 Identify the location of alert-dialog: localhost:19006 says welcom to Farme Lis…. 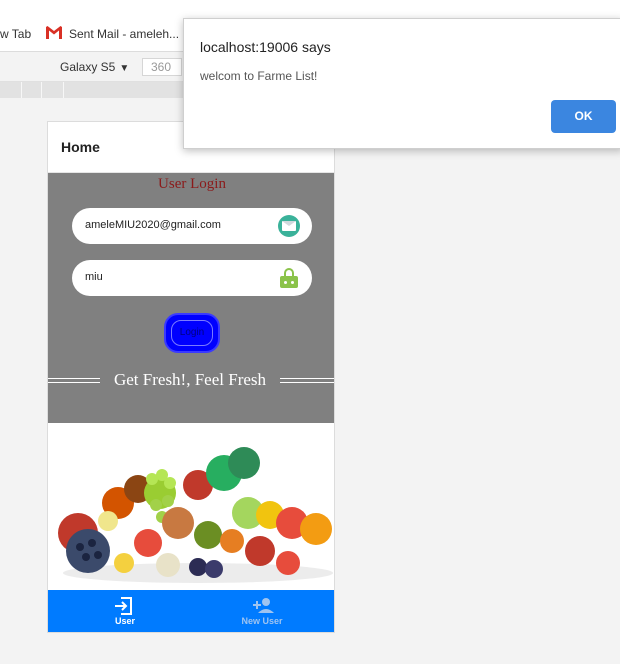
(401, 83).